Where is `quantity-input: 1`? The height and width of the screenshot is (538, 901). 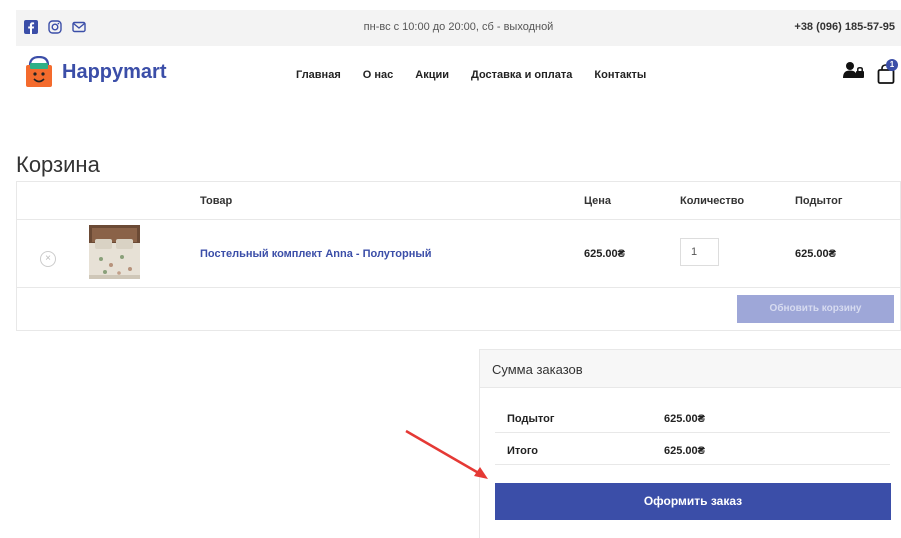 quantity-input: 1 is located at coordinates (699, 252).